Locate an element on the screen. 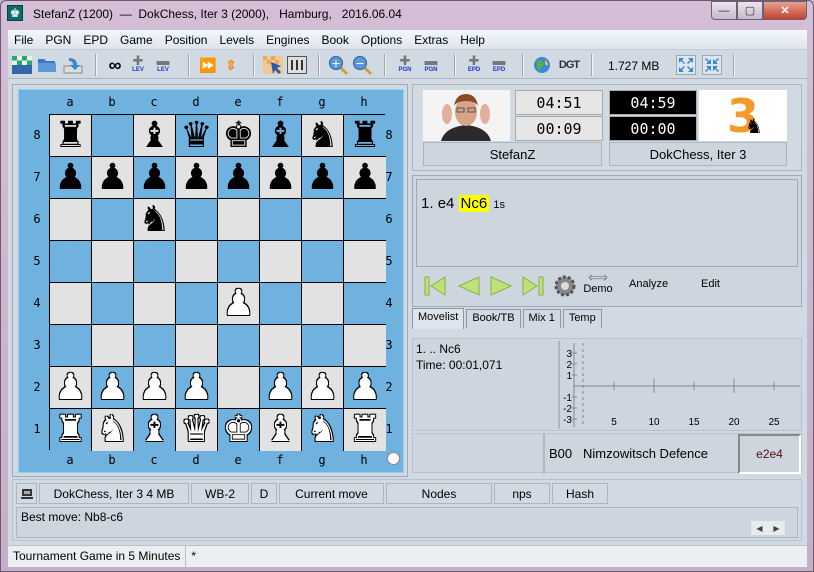 The height and width of the screenshot is (572, 814). maximize-button: ▢ is located at coordinates (750, 10).